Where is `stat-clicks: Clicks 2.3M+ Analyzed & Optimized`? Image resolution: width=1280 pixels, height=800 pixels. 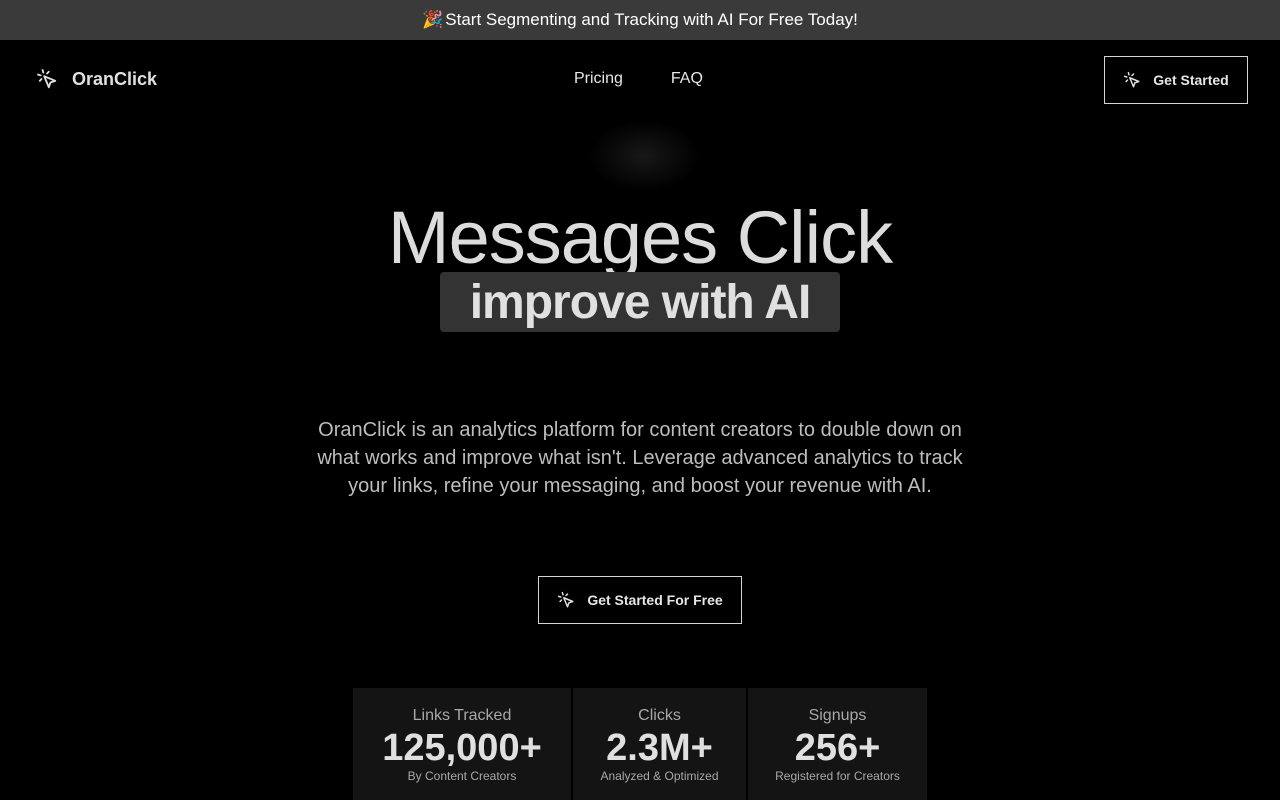
stat-clicks: Clicks 2.3M+ Analyzed & Optimized is located at coordinates (659, 744).